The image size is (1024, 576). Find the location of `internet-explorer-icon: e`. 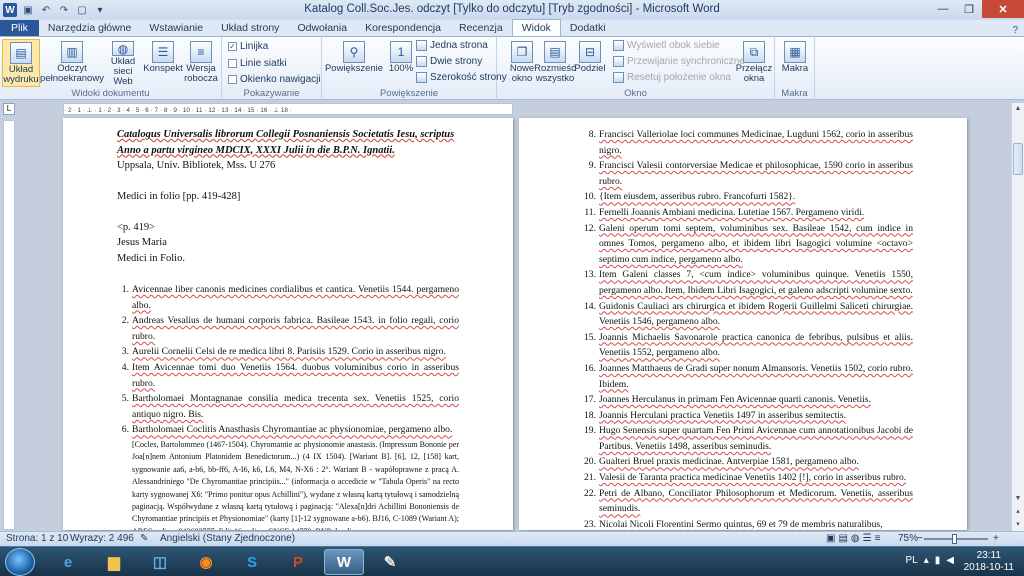

internet-explorer-icon: e is located at coordinates (68, 562).